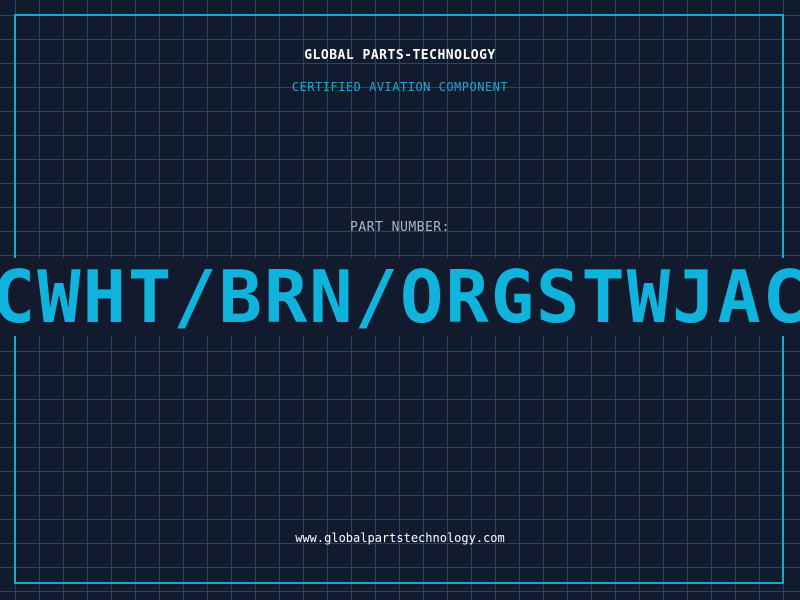 The height and width of the screenshot is (600, 800). I want to click on part-number-display: CWHT/BRN/ORGSTWJAC, so click(400, 297).